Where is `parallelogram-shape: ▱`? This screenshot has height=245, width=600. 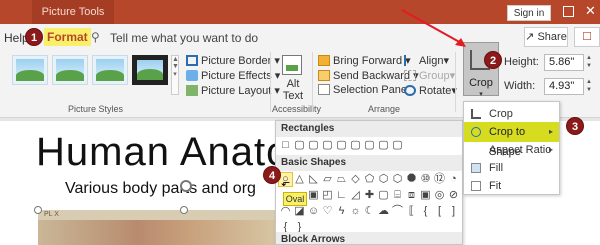
parallelogram-shape: ▱ is located at coordinates (327, 179).